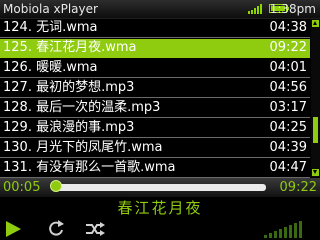 Image resolution: width=320 pixels, height=240 pixels. Describe the element at coordinates (288, 47) in the screenshot. I see `track-duration: 09:22` at that location.